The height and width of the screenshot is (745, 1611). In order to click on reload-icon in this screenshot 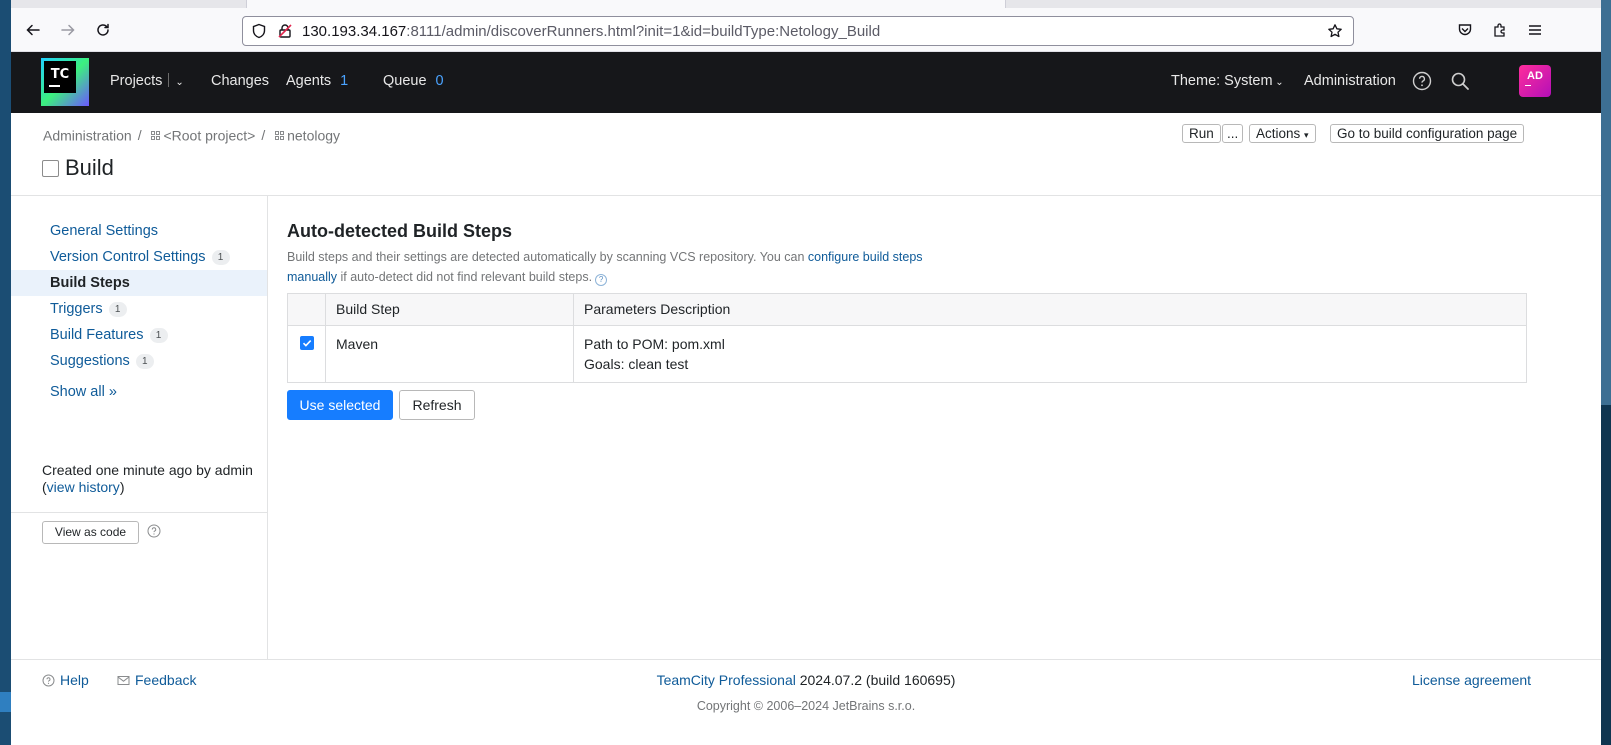, I will do `click(103, 29)`.